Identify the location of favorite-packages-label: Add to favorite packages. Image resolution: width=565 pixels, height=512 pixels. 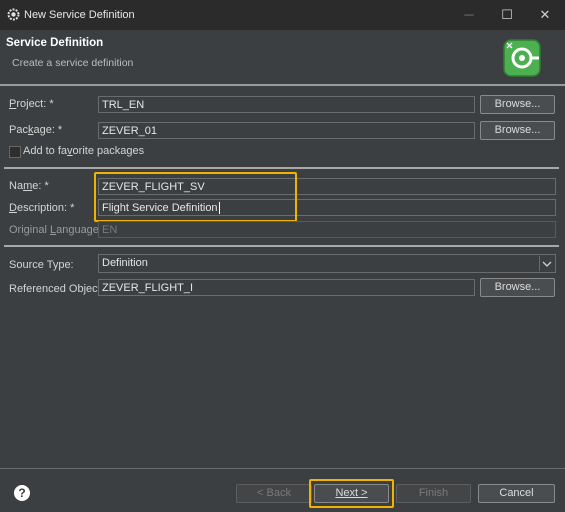
(84, 151).